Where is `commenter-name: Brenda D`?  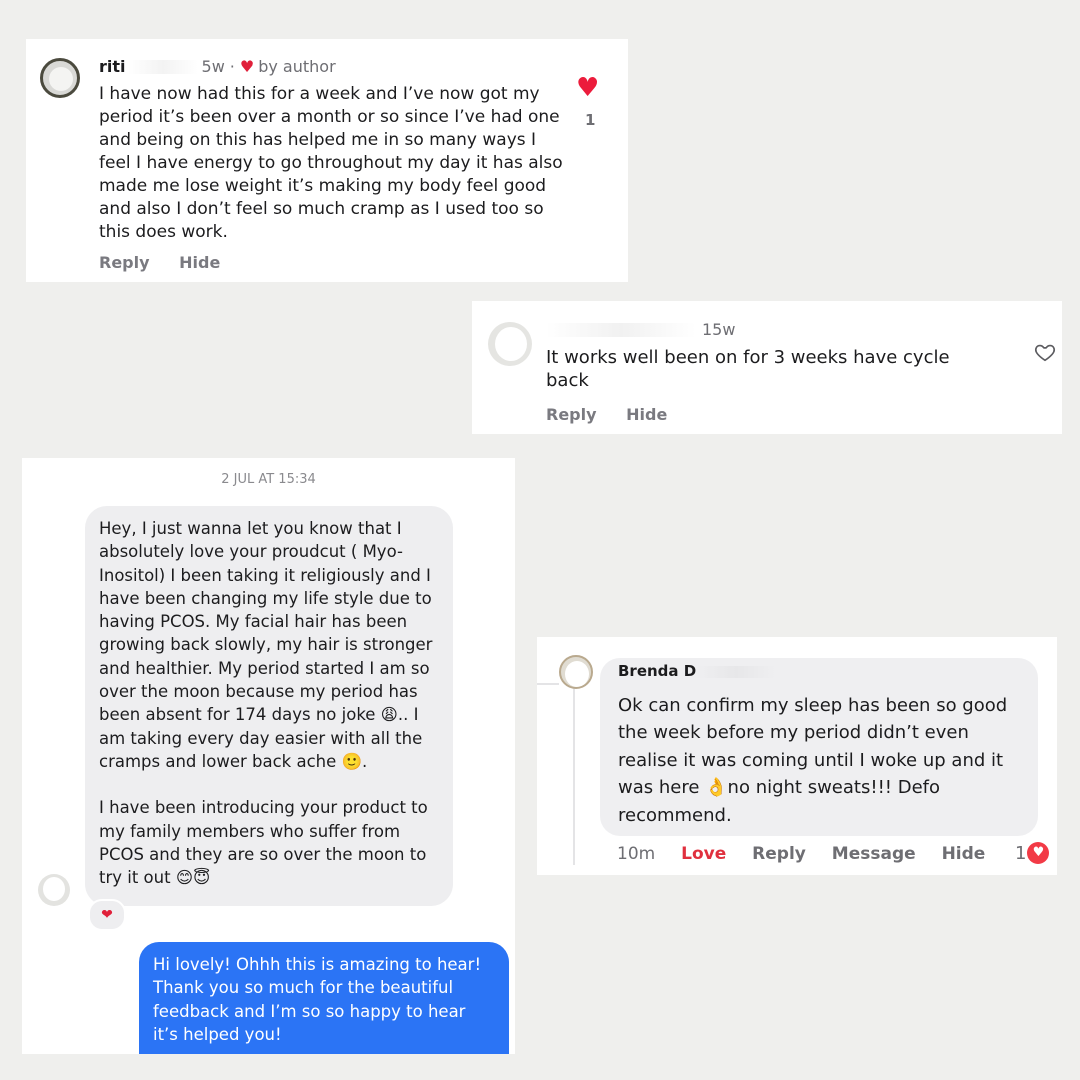 commenter-name: Brenda D is located at coordinates (697, 671).